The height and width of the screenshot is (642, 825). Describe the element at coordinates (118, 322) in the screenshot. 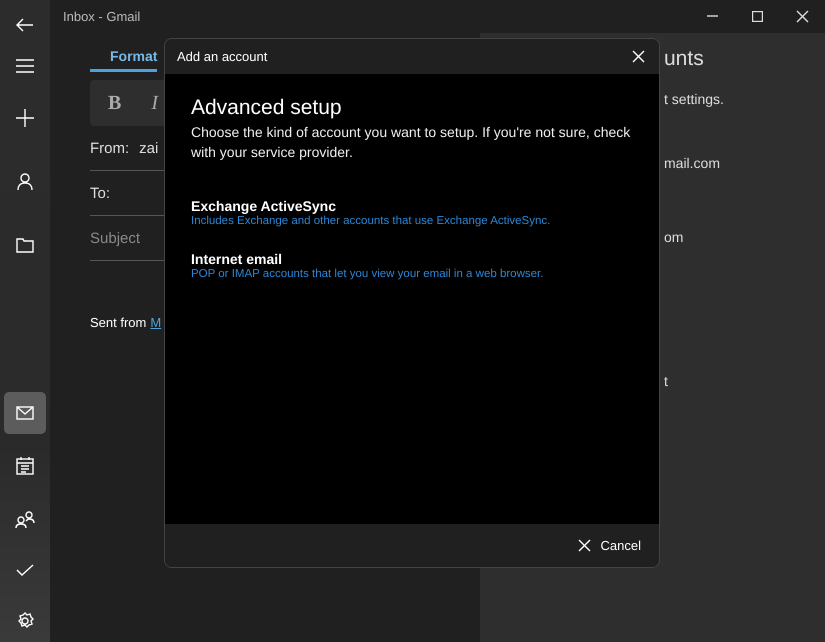

I see `signature-text: Sent from` at that location.